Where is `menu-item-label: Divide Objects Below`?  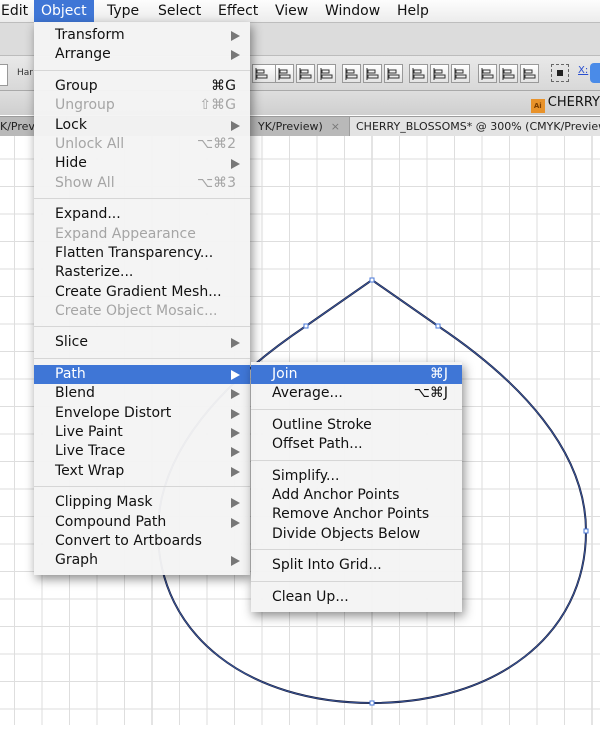 menu-item-label: Divide Objects Below is located at coordinates (346, 533).